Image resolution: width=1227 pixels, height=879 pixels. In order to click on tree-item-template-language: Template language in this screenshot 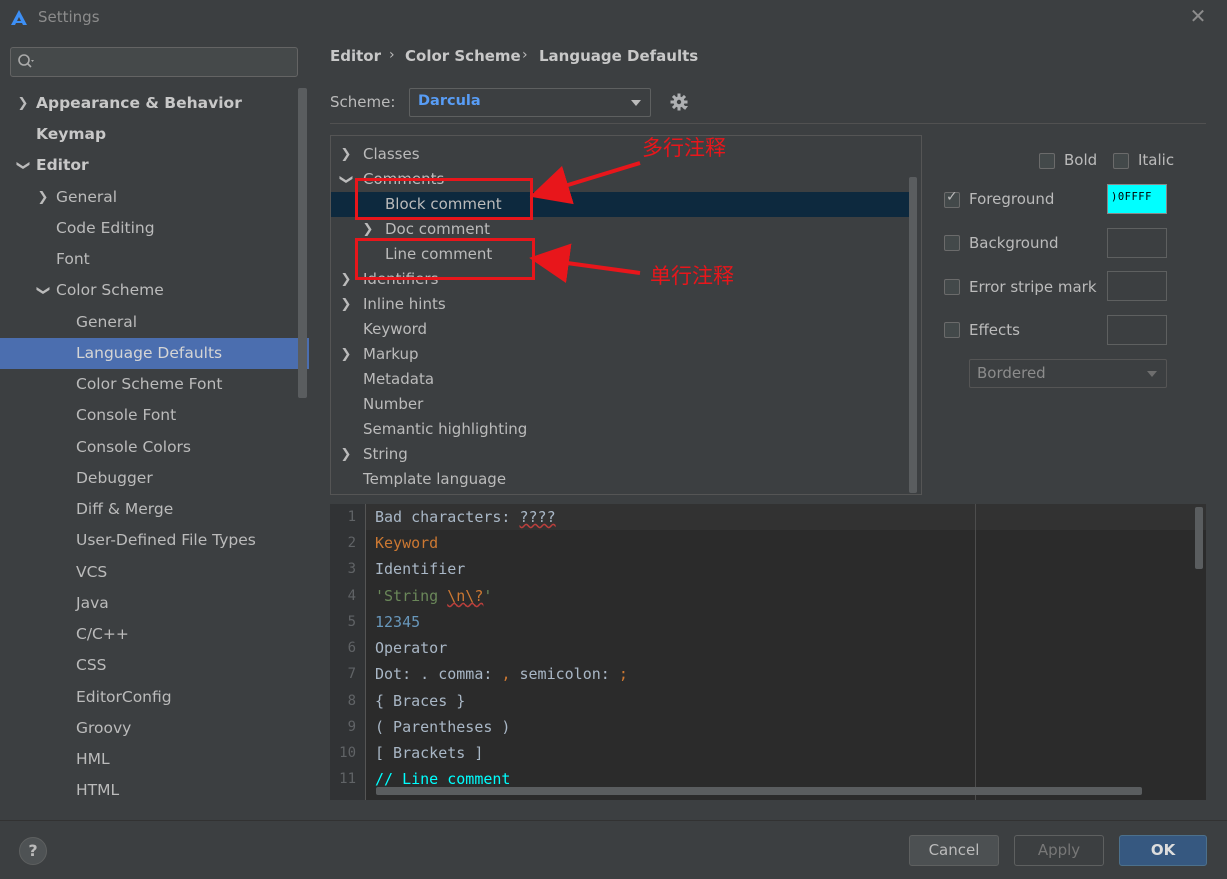, I will do `click(620, 479)`.